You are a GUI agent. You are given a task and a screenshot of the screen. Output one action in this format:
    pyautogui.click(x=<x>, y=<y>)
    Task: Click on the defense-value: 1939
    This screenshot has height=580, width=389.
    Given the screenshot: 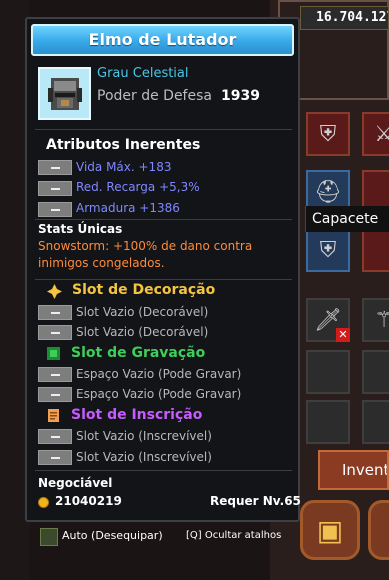 What is the action you would take?
    pyautogui.click(x=240, y=96)
    